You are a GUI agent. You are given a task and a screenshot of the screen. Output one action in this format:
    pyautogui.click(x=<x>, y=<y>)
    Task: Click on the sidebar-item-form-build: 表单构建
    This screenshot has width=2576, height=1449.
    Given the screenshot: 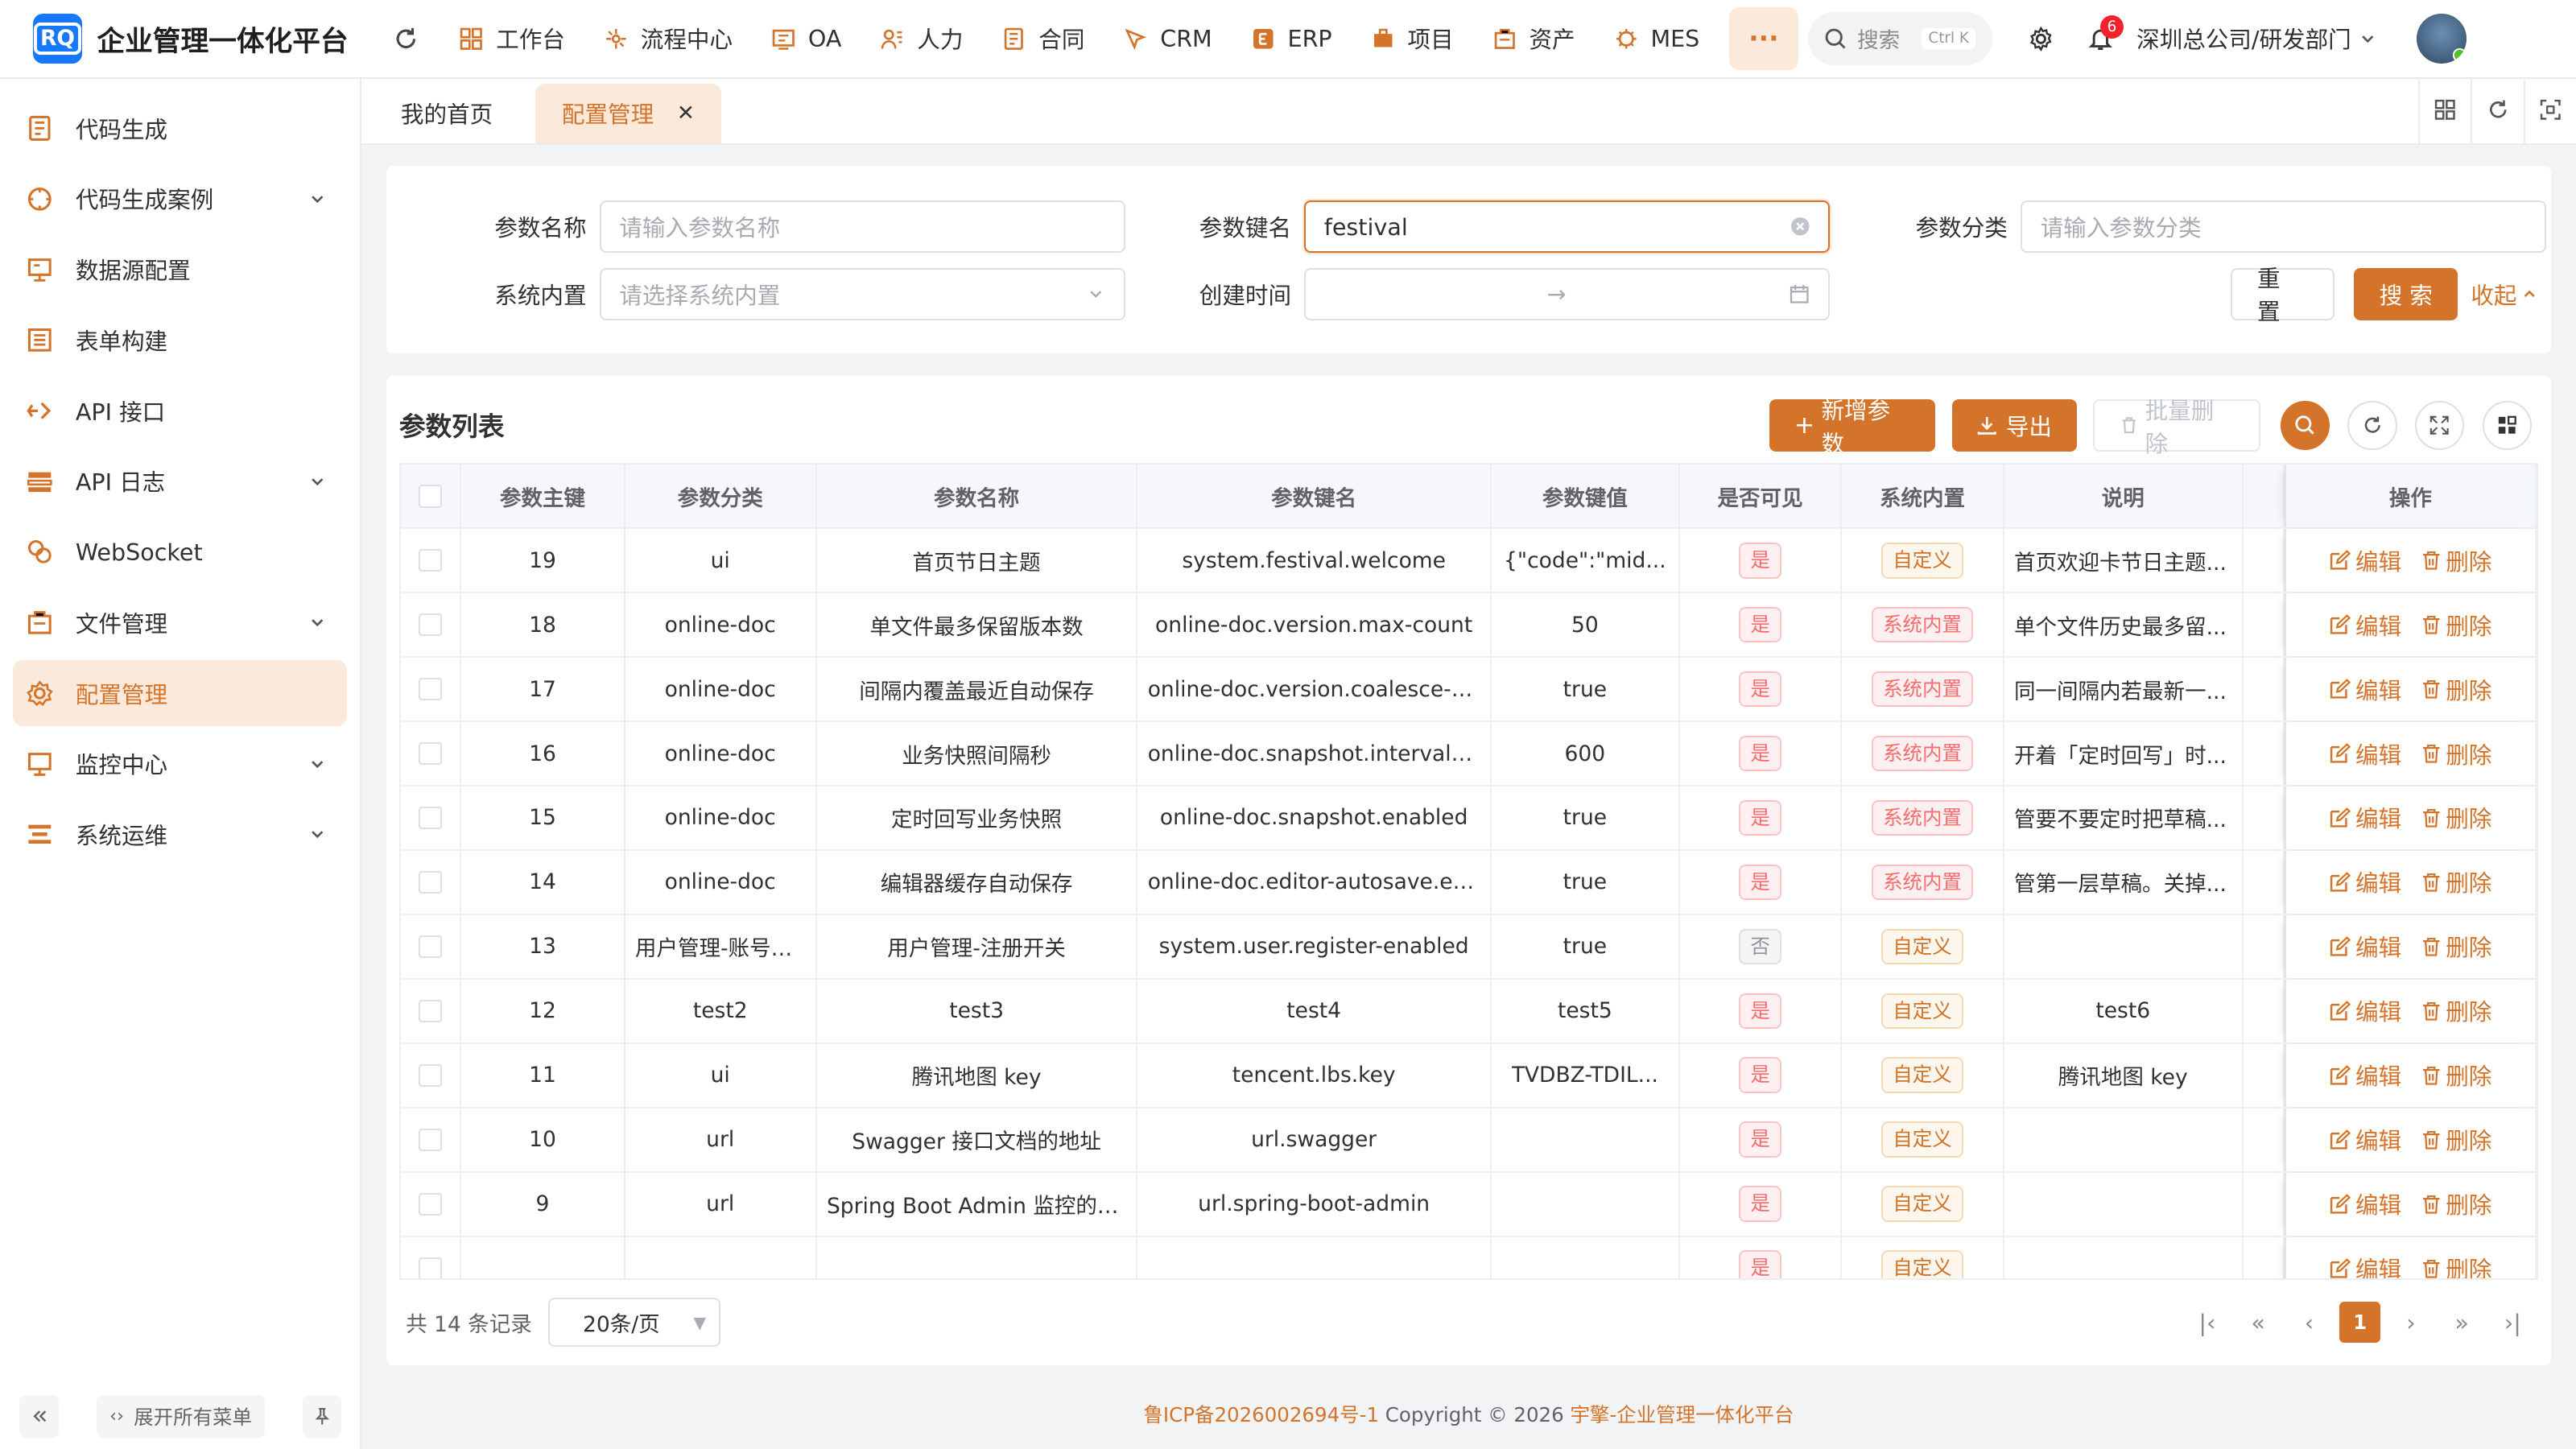 What is the action you would take?
    pyautogui.click(x=179, y=341)
    